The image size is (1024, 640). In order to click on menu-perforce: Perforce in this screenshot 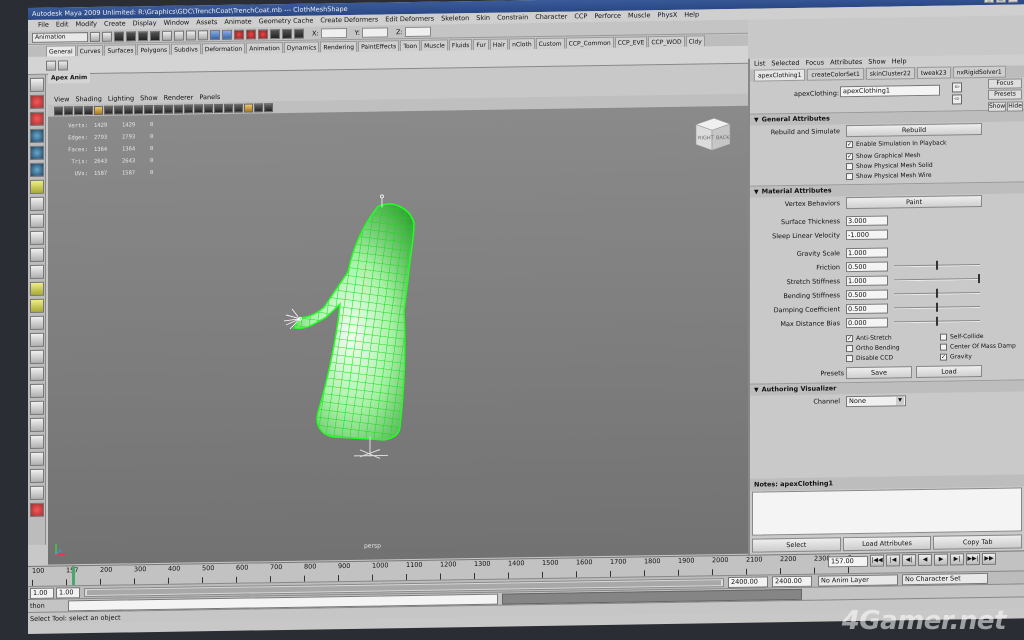, I will do `click(607, 16)`.